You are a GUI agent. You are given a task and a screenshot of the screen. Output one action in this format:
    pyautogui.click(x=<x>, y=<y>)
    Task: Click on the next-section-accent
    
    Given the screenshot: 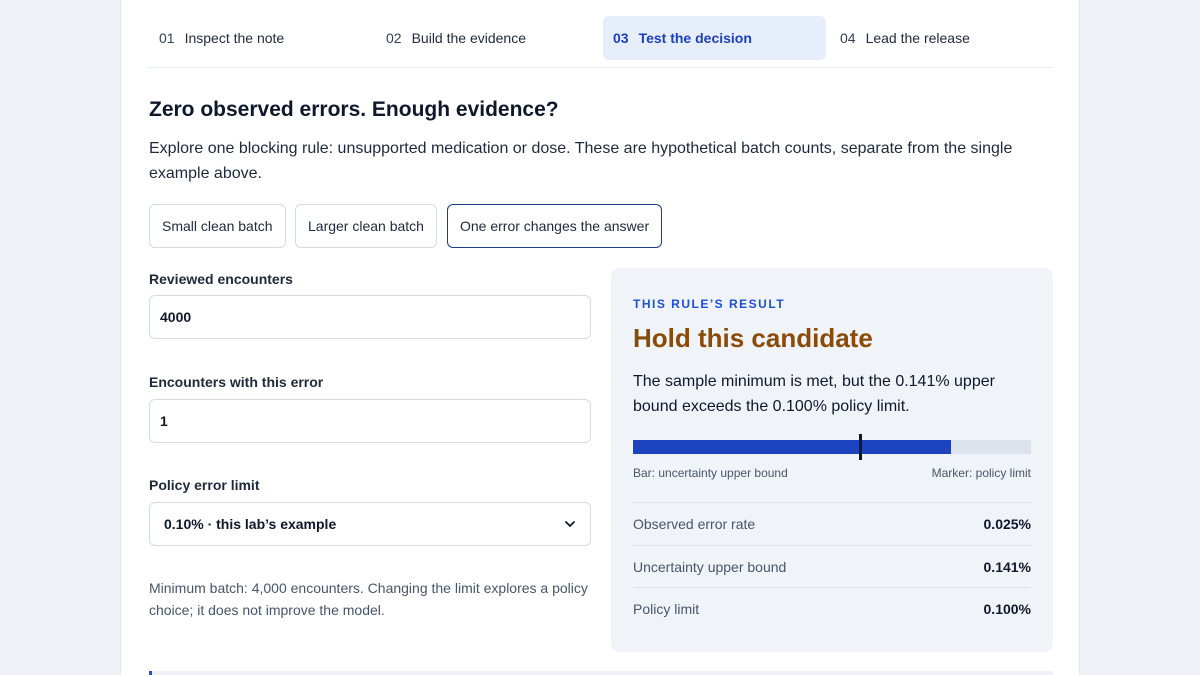 What is the action you would take?
    pyautogui.click(x=601, y=673)
    